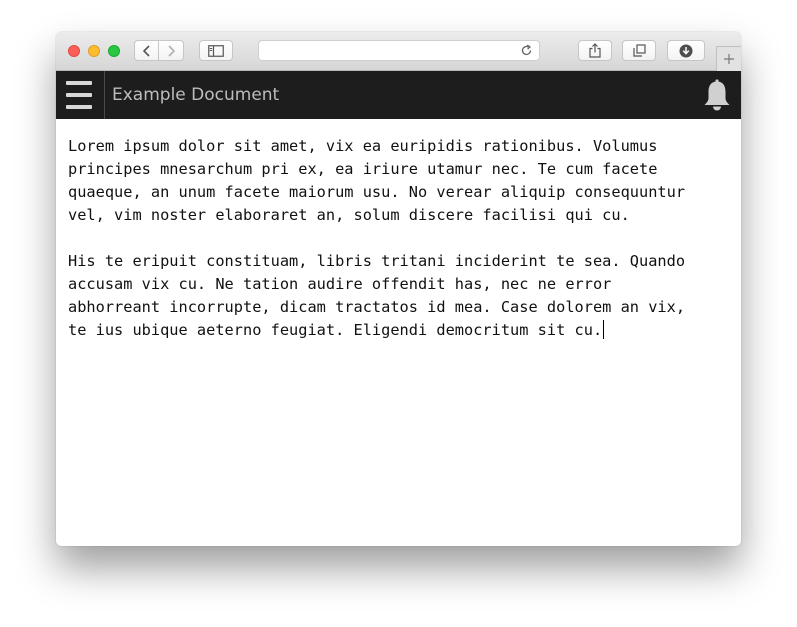 The image size is (797, 627). What do you see at coordinates (526, 50) in the screenshot?
I see `reload-icon` at bounding box center [526, 50].